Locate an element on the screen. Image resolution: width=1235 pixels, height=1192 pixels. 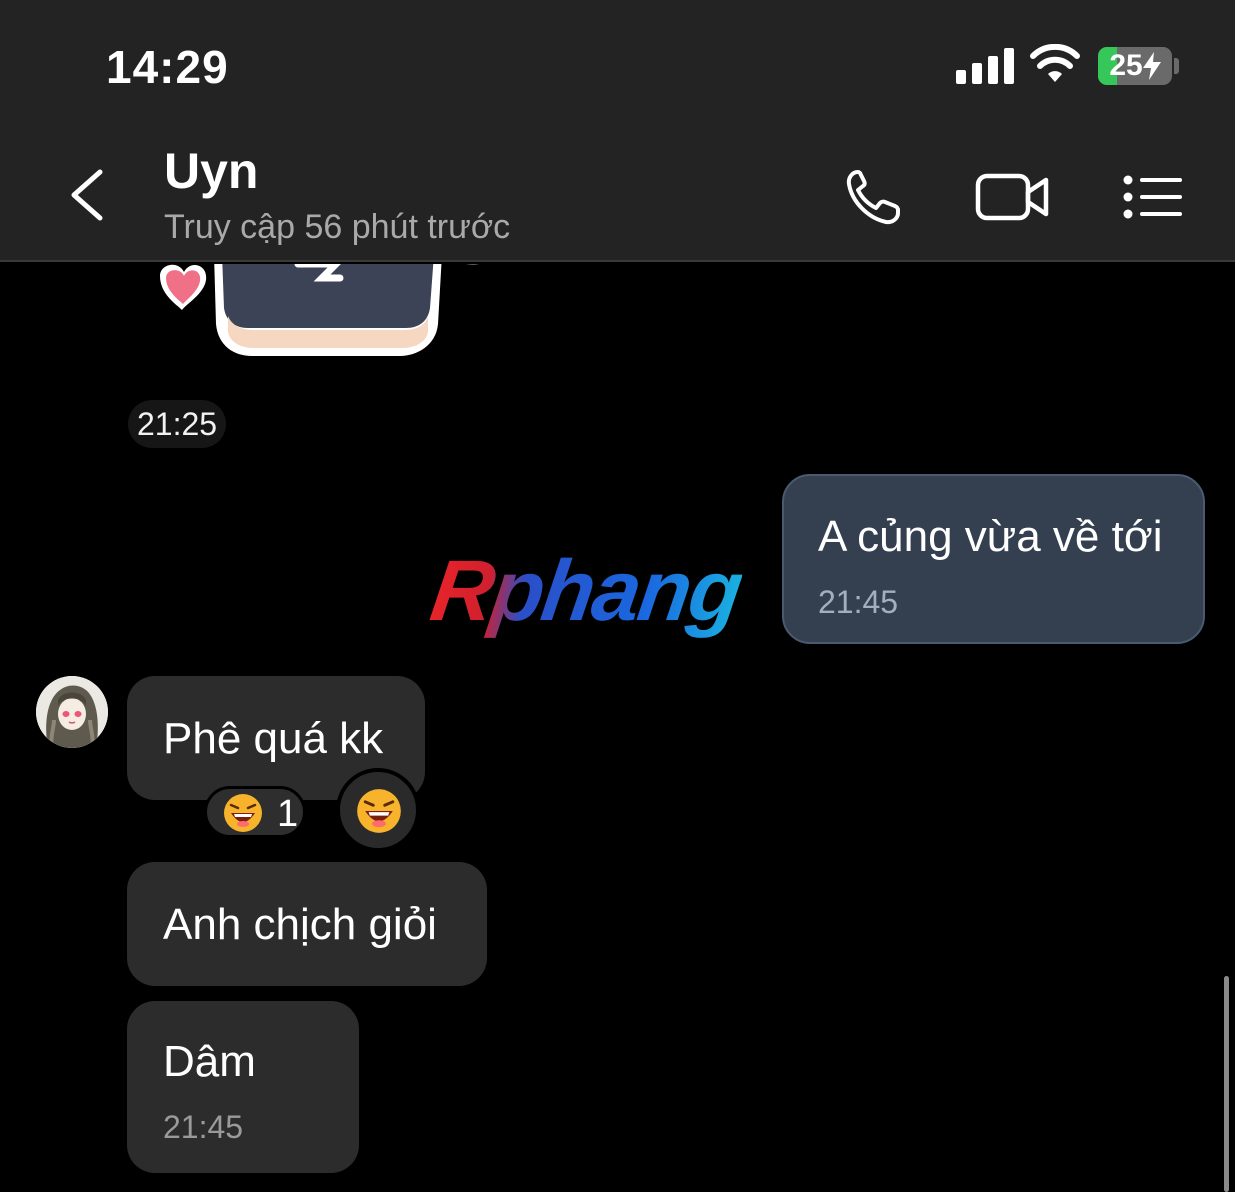
reaction-count: 1 is located at coordinates (288, 814).